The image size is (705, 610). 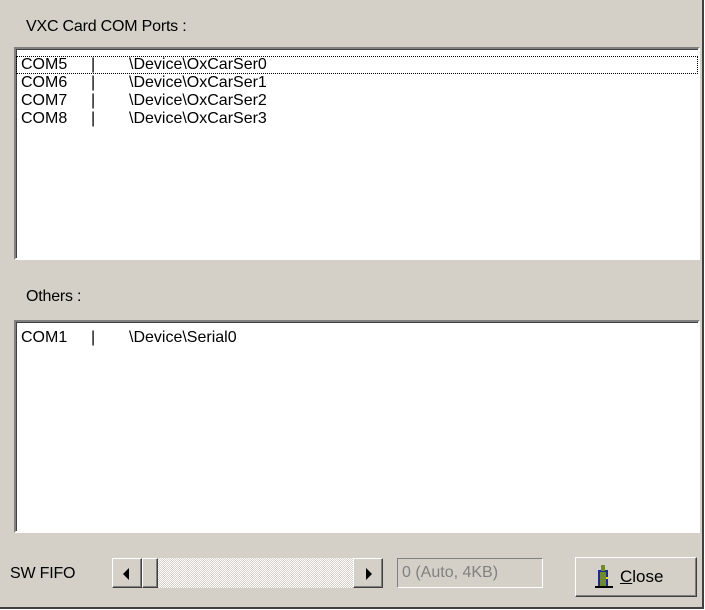 I want to click on list-item: COM6 | \Device\OxCarSer1, so click(x=357, y=83).